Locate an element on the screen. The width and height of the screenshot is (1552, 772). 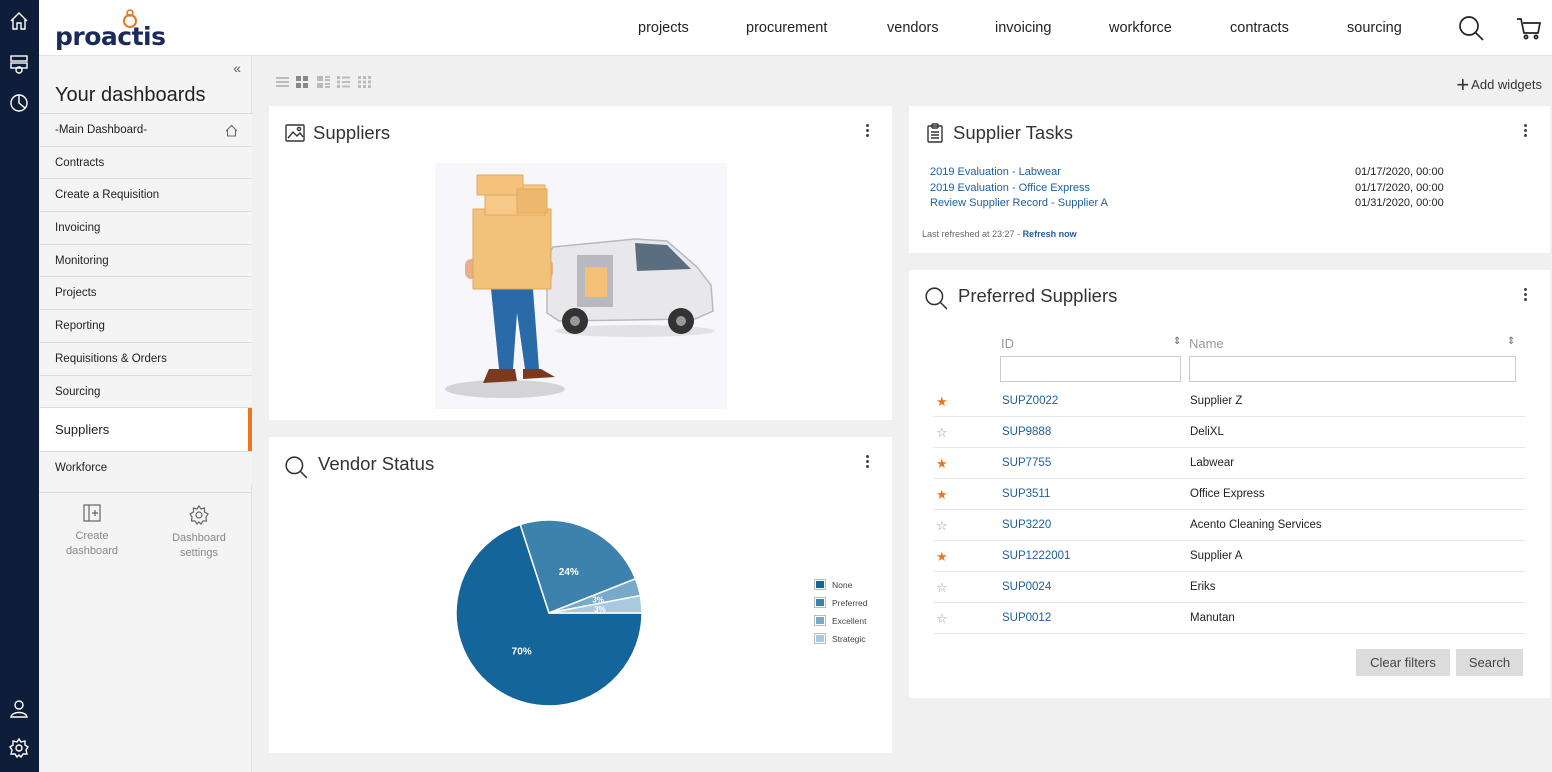
sidebar-item-label: Sourcing is located at coordinates (78, 391).